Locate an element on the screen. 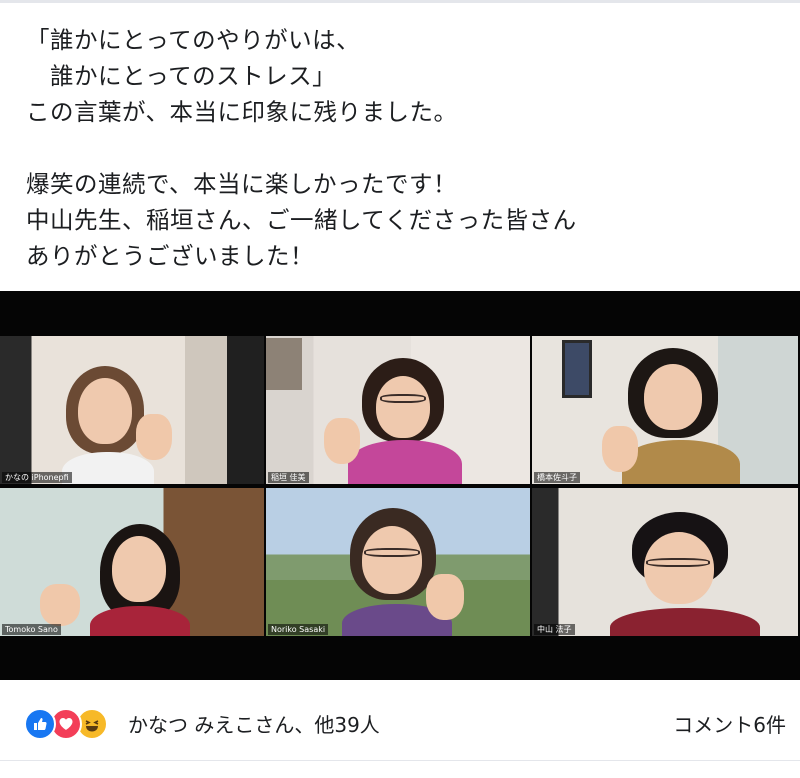 This screenshot has width=800, height=778. post-line: 誰かにとってのストレス」 is located at coordinates (181, 76).